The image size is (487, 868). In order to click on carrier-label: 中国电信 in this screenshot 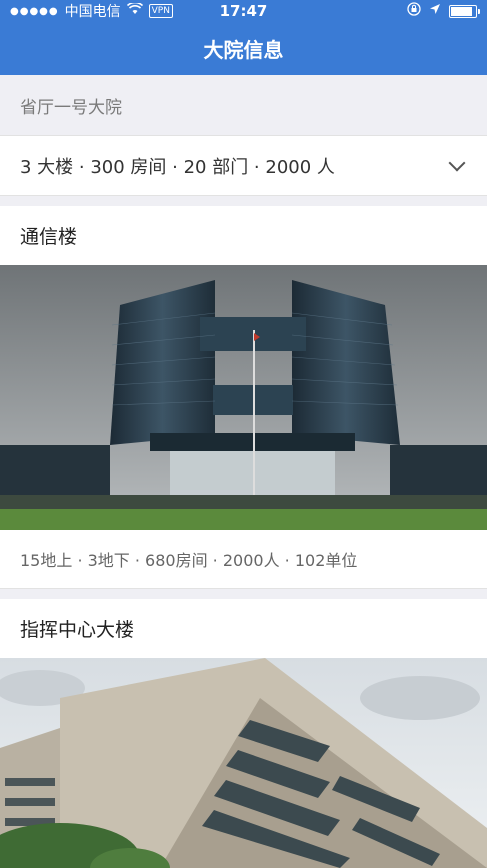, I will do `click(92, 12)`.